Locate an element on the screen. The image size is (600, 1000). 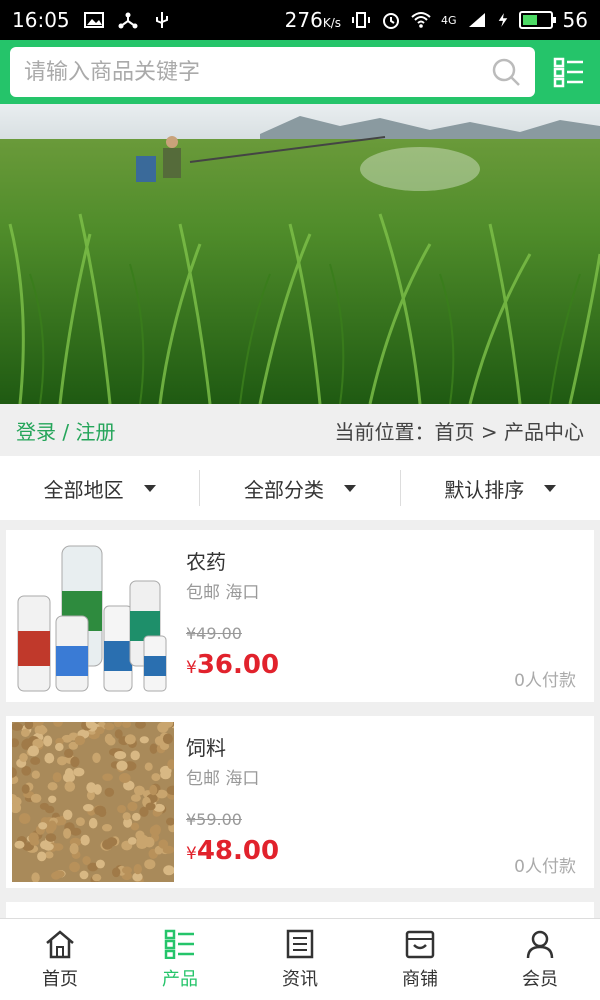
filter-category-dropdown: 全部分类 is located at coordinates (299, 488).